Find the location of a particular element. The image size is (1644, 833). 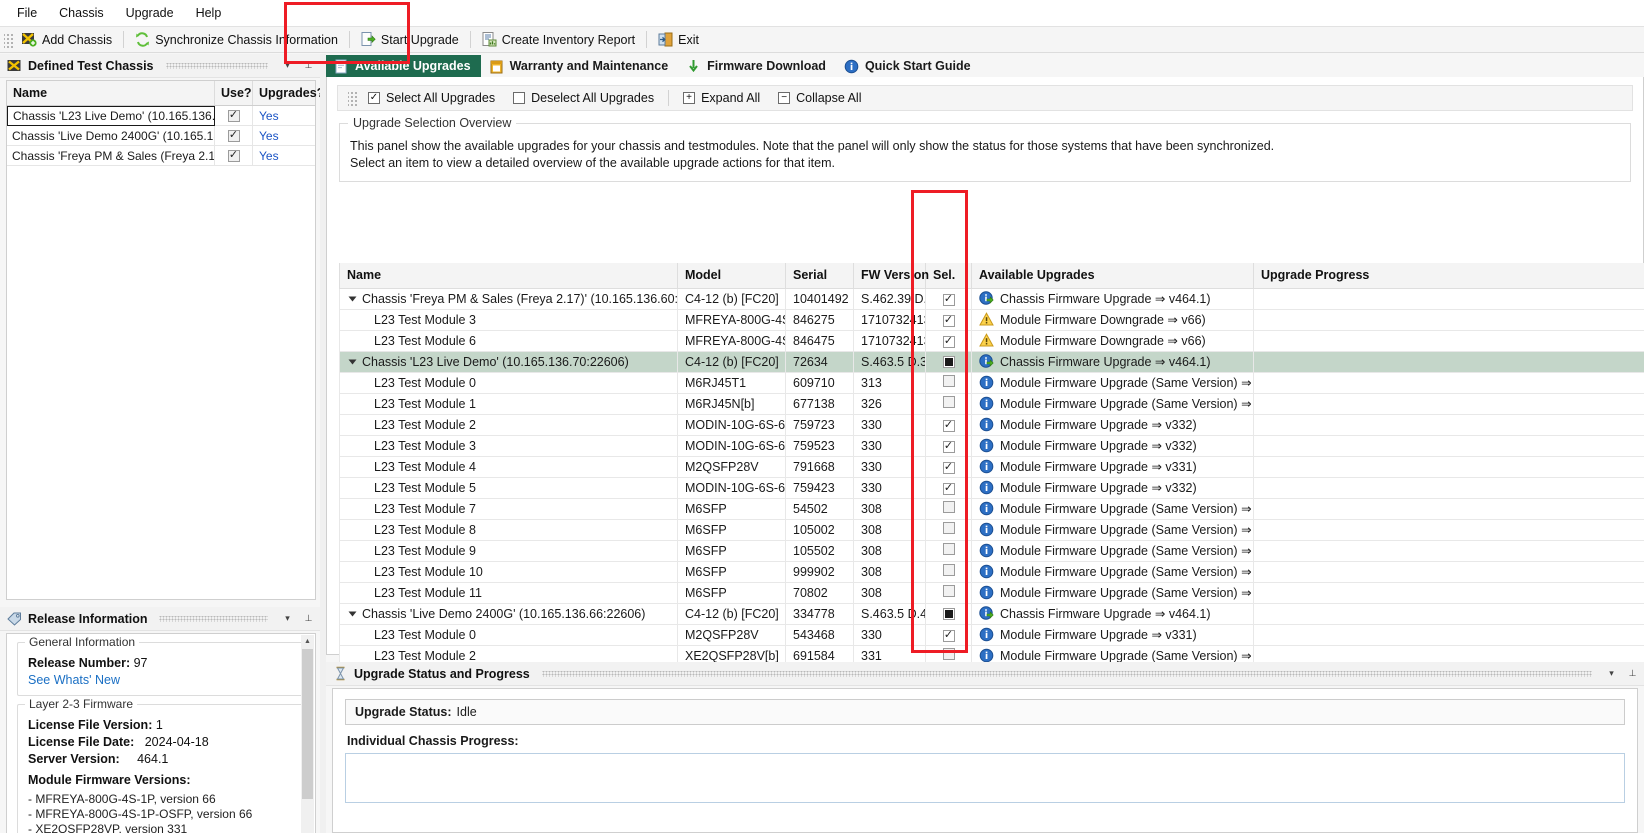

menu-item-chassis: Chassis is located at coordinates (81, 13).